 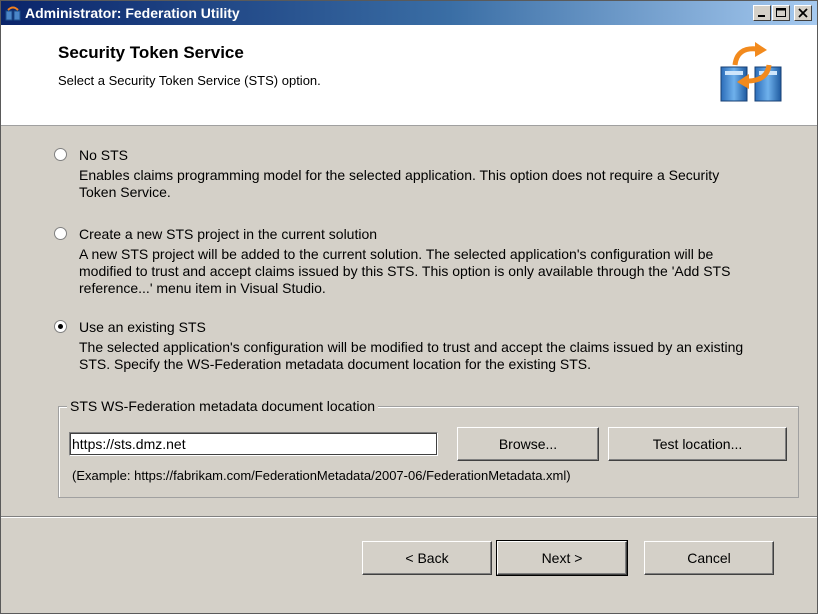 What do you see at coordinates (151, 52) in the screenshot?
I see `page-title: Security Token Service` at bounding box center [151, 52].